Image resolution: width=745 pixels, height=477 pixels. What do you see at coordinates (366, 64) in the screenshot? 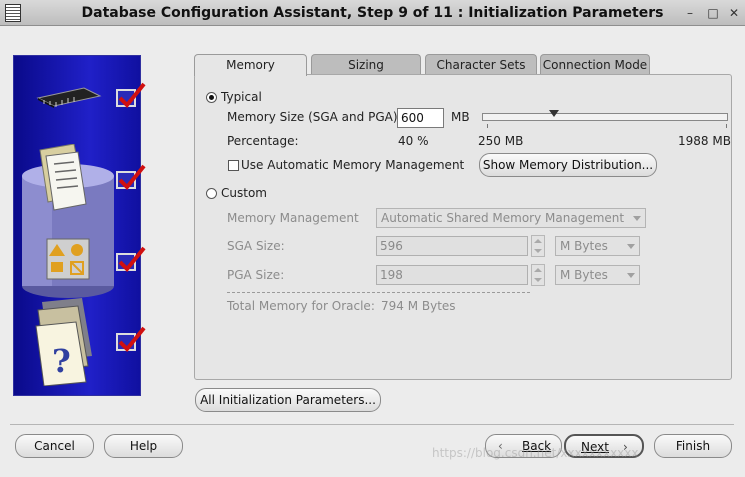
I see `tab-sizing: Sizing` at bounding box center [366, 64].